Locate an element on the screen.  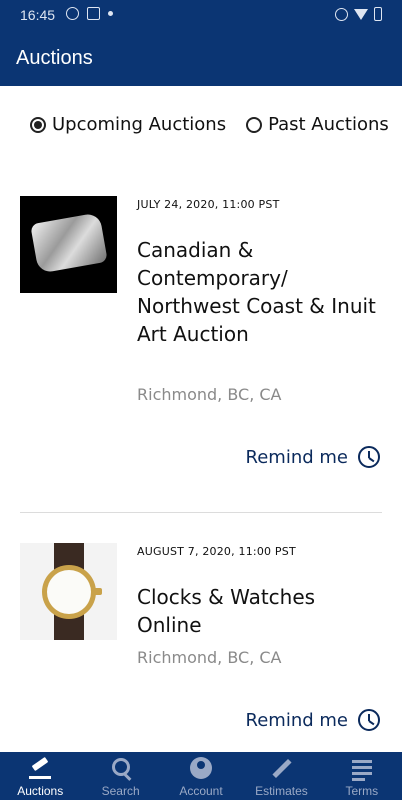
gavel-icon is located at coordinates (40, 769).